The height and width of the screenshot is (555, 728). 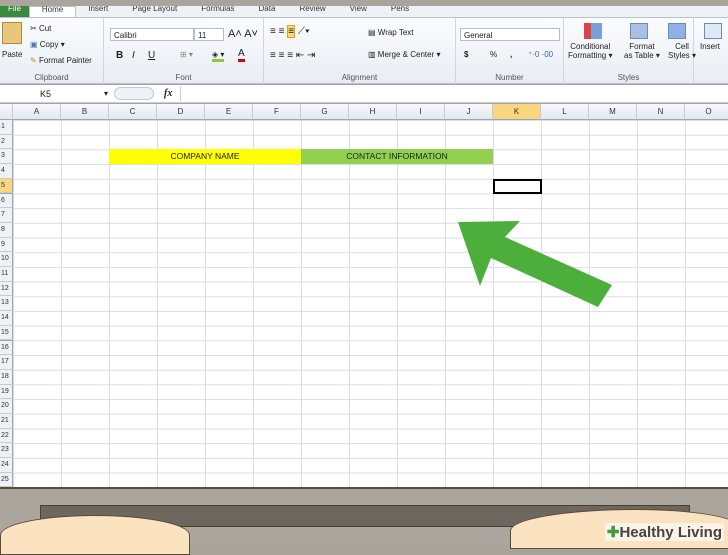 What do you see at coordinates (670, 532) in the screenshot?
I see `watermark-text: Healthy Living` at bounding box center [670, 532].